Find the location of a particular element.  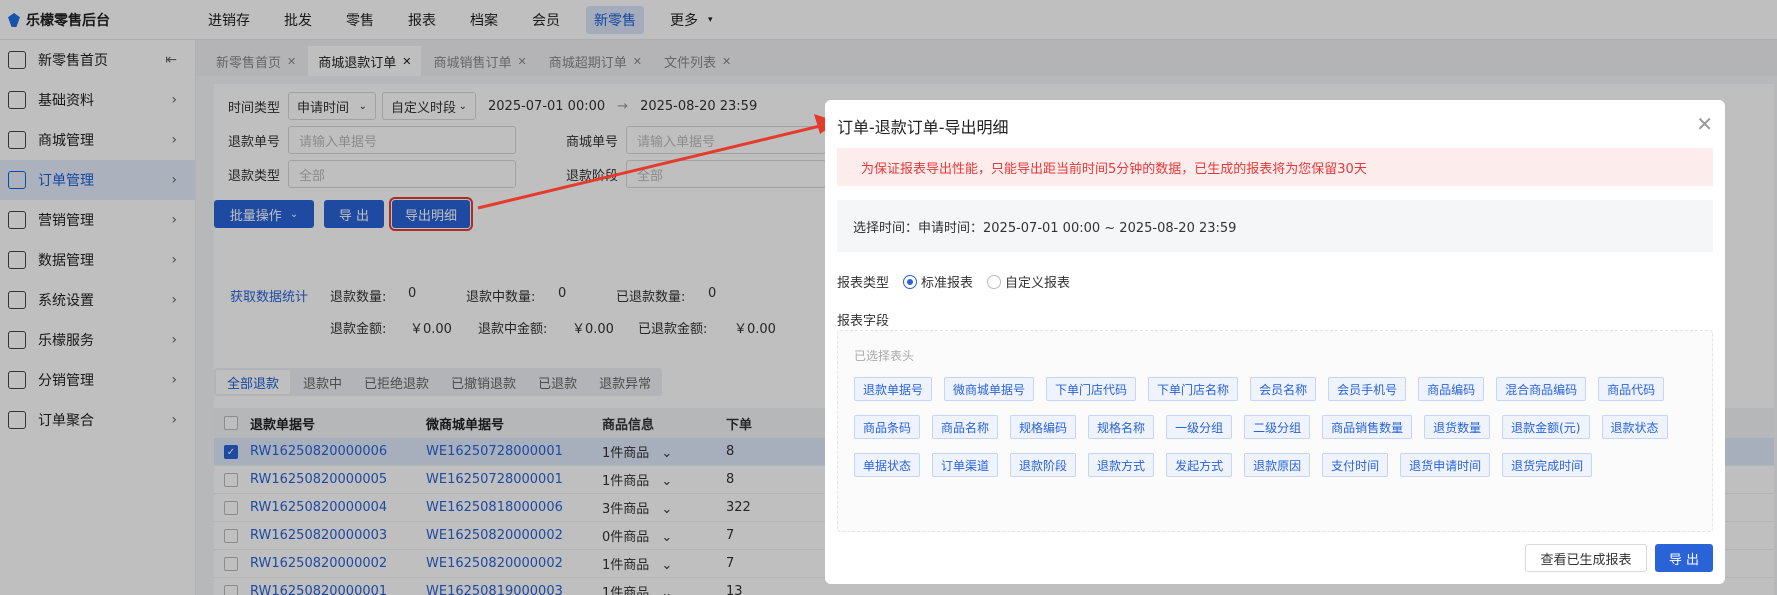

field-chip: 退款方式 is located at coordinates (1121, 465).